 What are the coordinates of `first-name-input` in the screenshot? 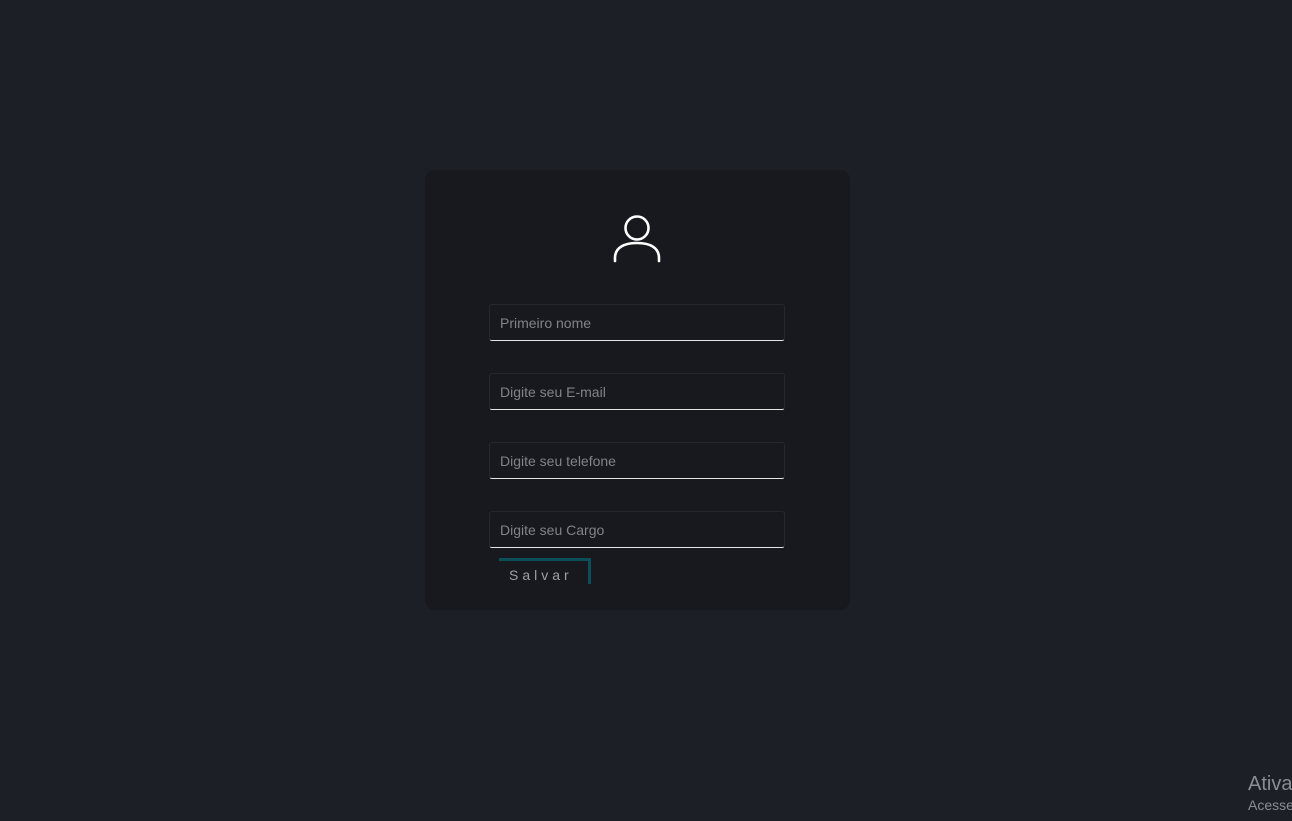 It's located at (637, 322).